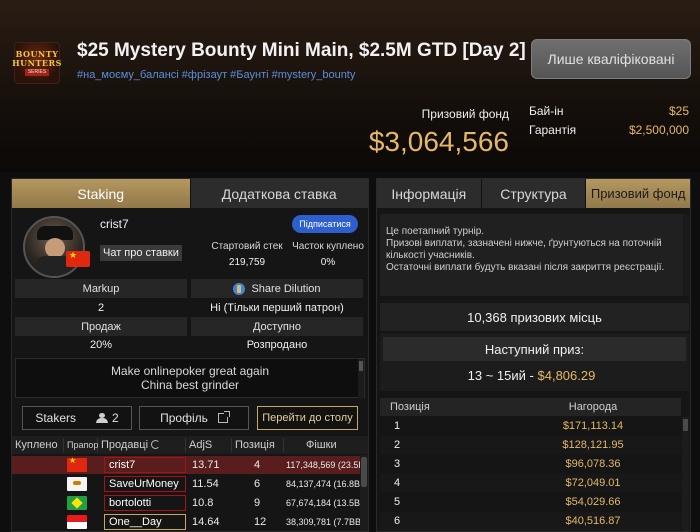  Describe the element at coordinates (277, 326) in the screenshot. I see `available-label: Доступно` at that location.